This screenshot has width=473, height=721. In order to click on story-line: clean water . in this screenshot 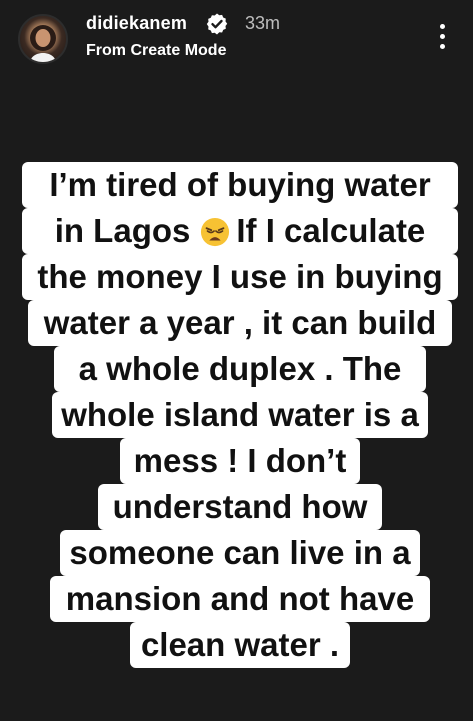, I will do `click(240, 645)`.